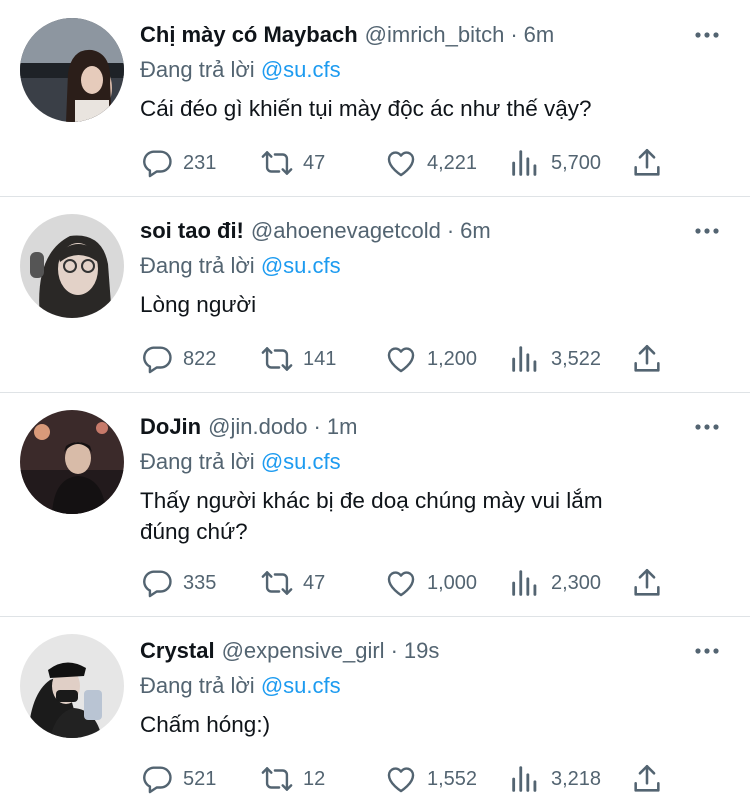 The image size is (750, 809). Describe the element at coordinates (452, 358) in the screenshot. I see `like-count: 1,200` at that location.